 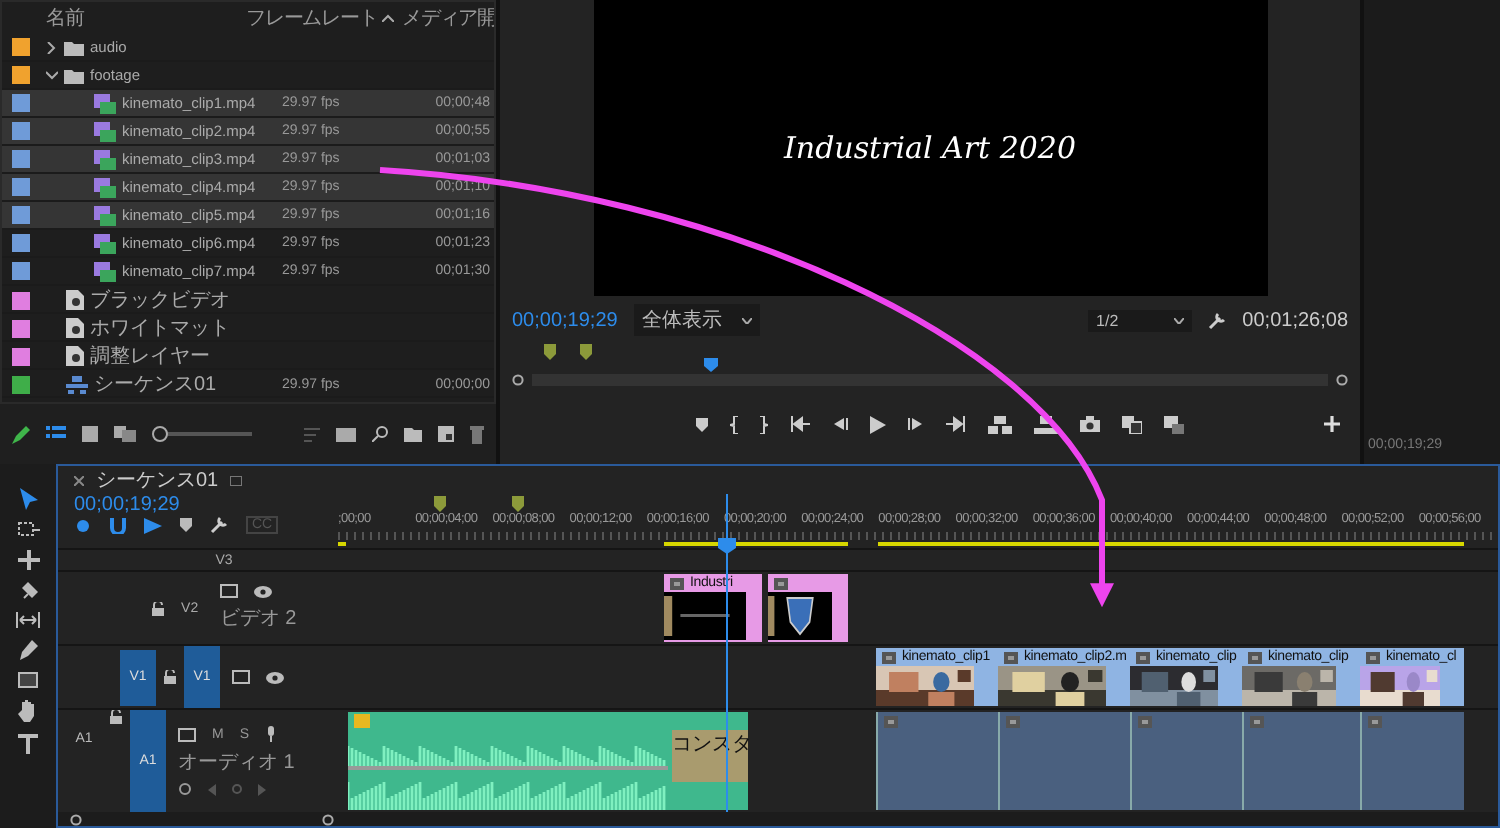 I want to click on close-icon, so click(x=79, y=480).